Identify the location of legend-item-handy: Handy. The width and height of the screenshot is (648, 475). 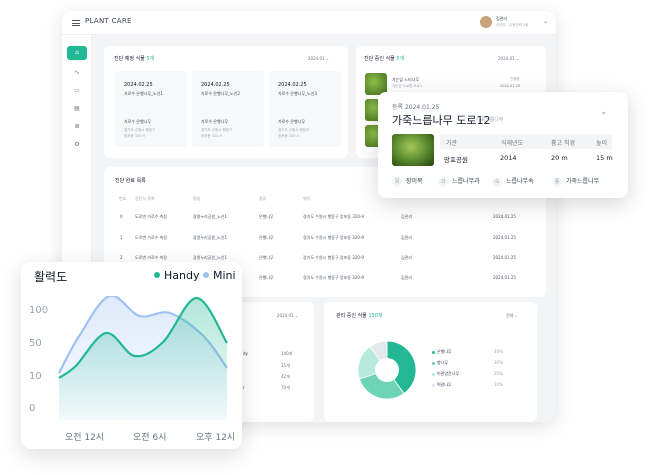
(176, 275).